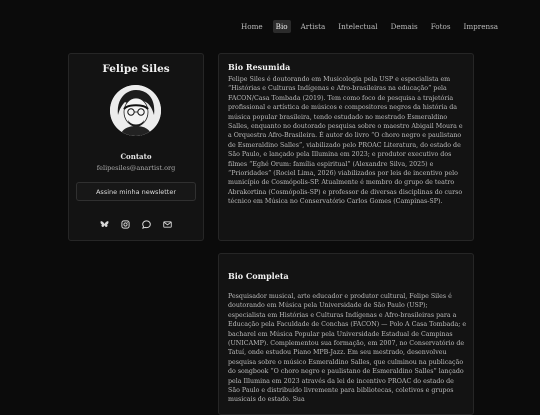  What do you see at coordinates (167, 224) in the screenshot?
I see `mail-icon` at bounding box center [167, 224].